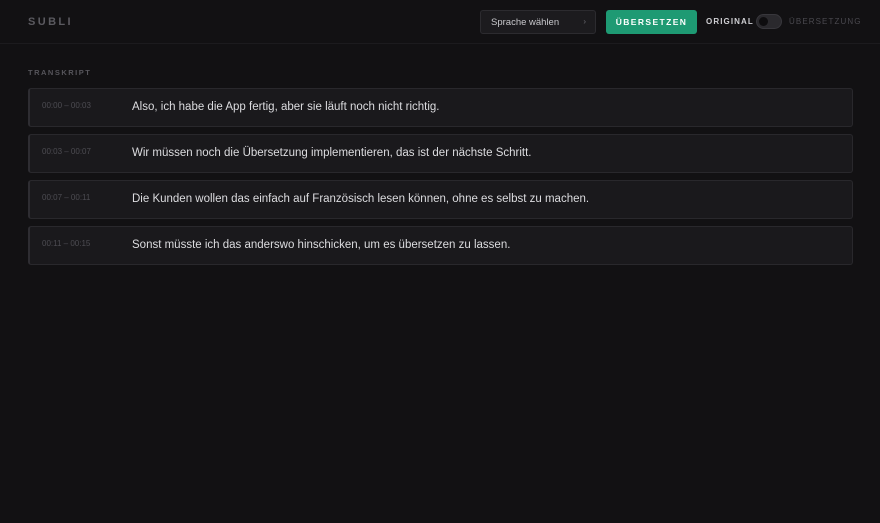 This screenshot has height=523, width=880. What do you see at coordinates (66, 105) in the screenshot?
I see `segment-timestamp: 00:00 – 00:03` at bounding box center [66, 105].